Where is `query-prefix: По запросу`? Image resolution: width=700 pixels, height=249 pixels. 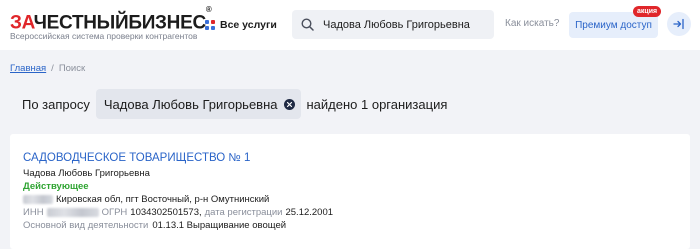 query-prefix: По запросу is located at coordinates (56, 104).